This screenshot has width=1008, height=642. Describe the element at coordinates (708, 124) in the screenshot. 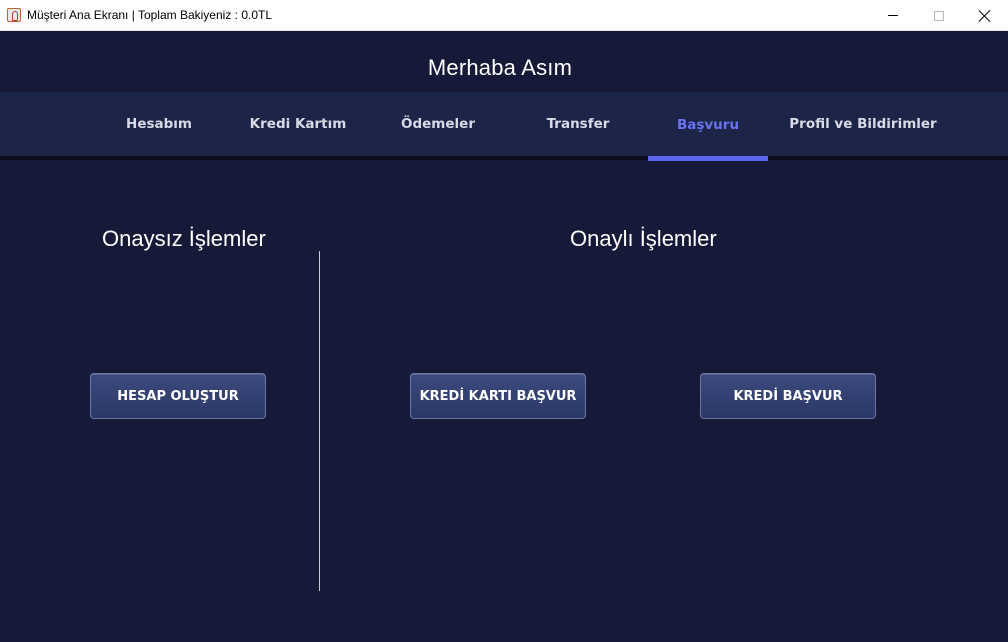

I see `tab-basvuru: Başvuru` at that location.